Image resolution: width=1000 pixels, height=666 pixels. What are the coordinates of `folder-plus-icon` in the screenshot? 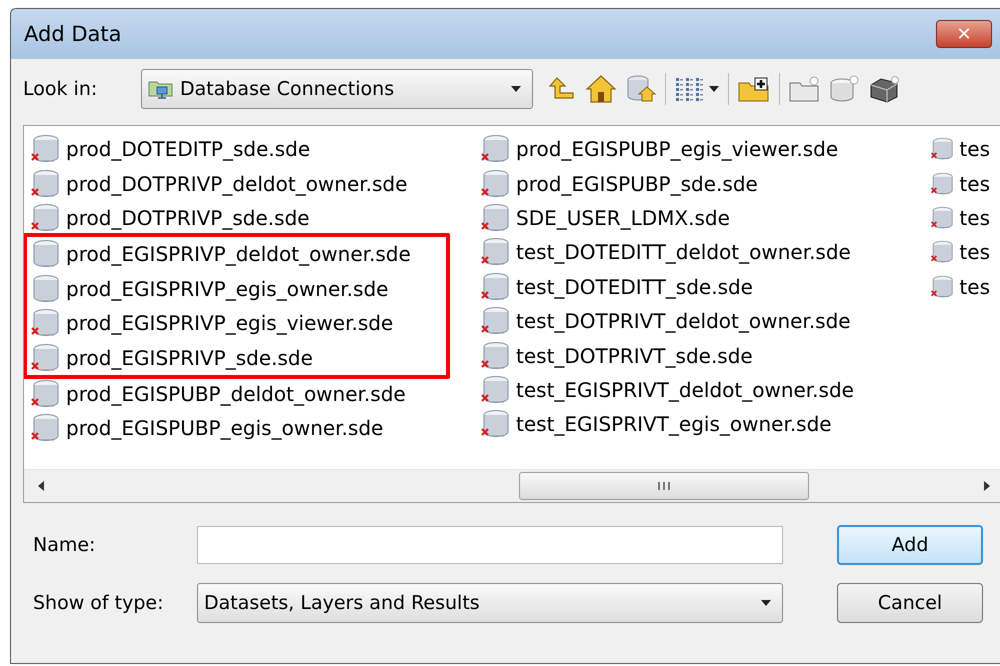 It's located at (754, 89).